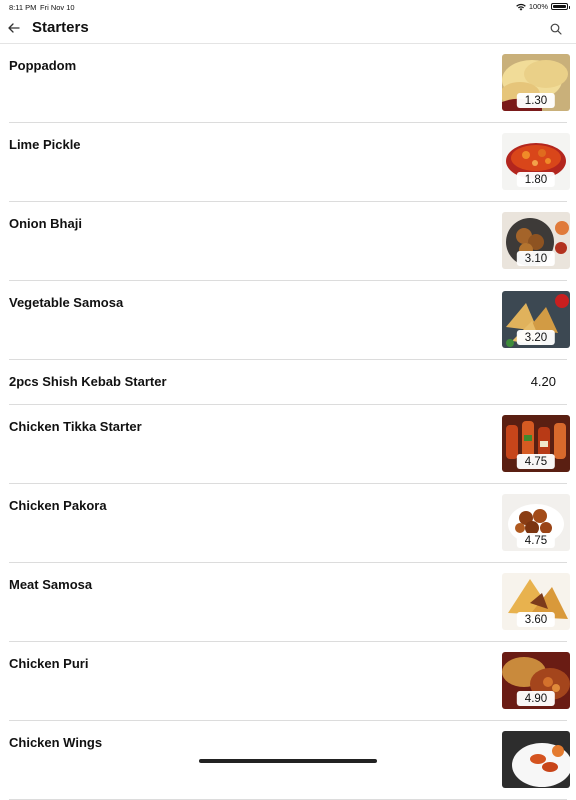 The height and width of the screenshot is (800, 576). What do you see at coordinates (536, 698) in the screenshot?
I see `menu-item-price: 4.90` at bounding box center [536, 698].